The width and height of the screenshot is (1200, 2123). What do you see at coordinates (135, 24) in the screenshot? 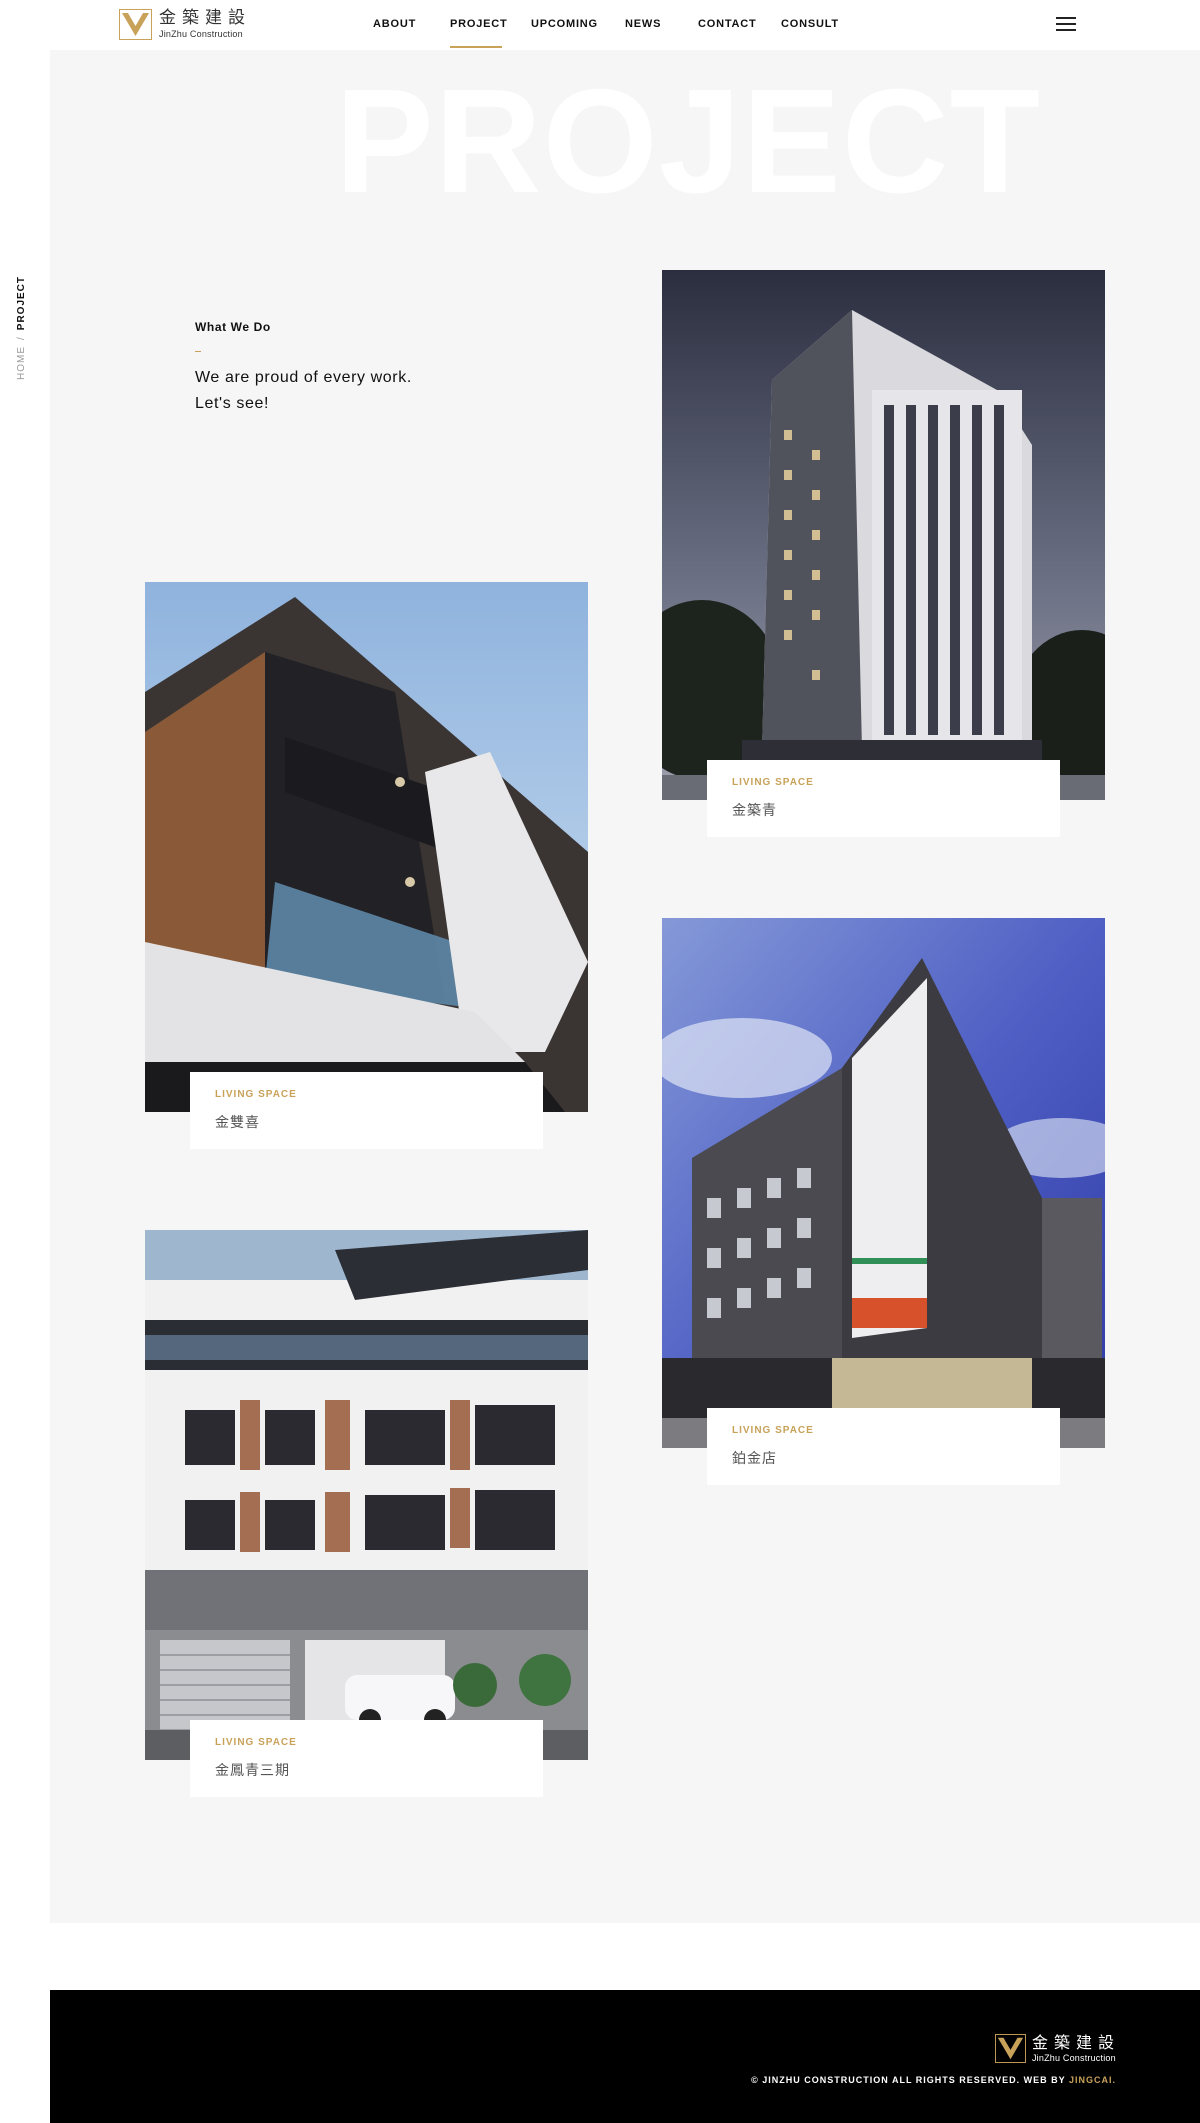
I see `logo-mark-icon` at bounding box center [135, 24].